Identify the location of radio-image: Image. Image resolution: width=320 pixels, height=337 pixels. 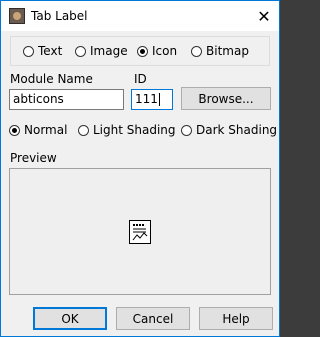
(101, 51).